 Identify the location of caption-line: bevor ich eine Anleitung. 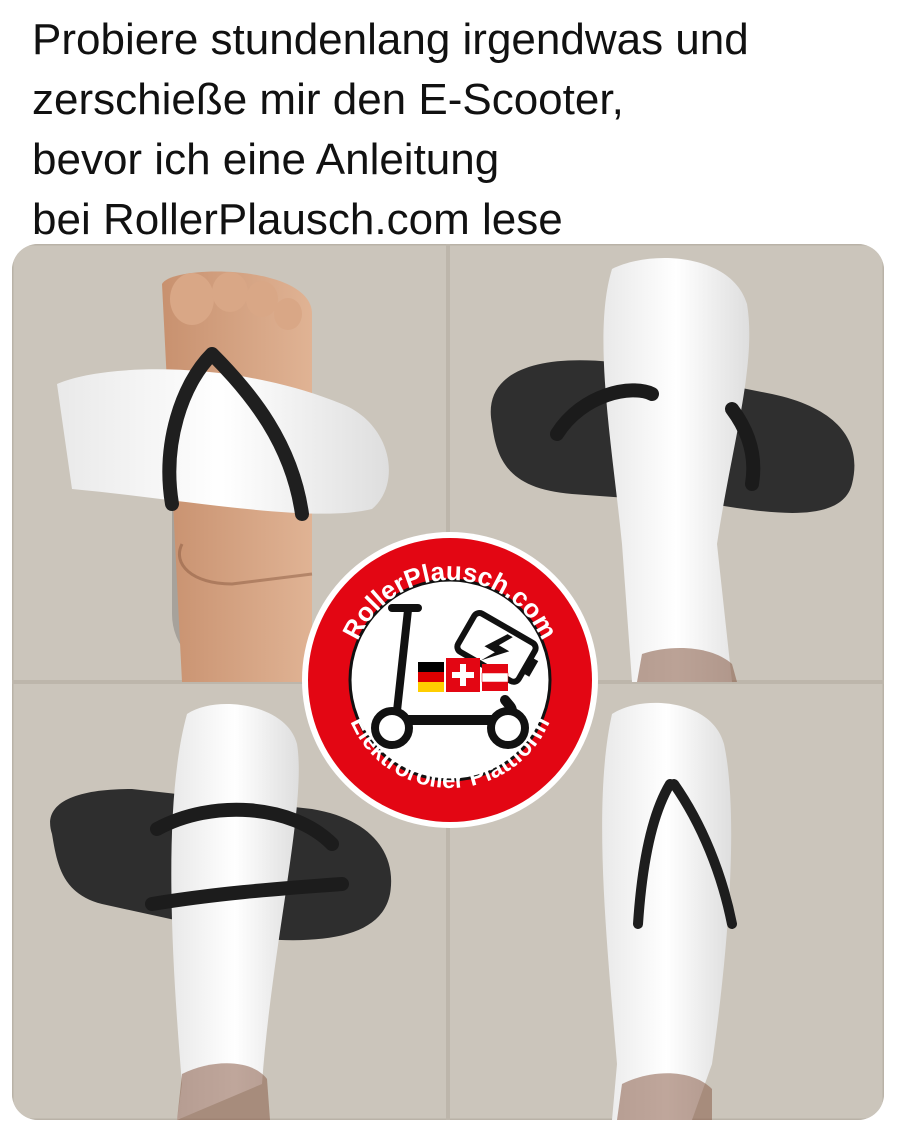
(266, 159).